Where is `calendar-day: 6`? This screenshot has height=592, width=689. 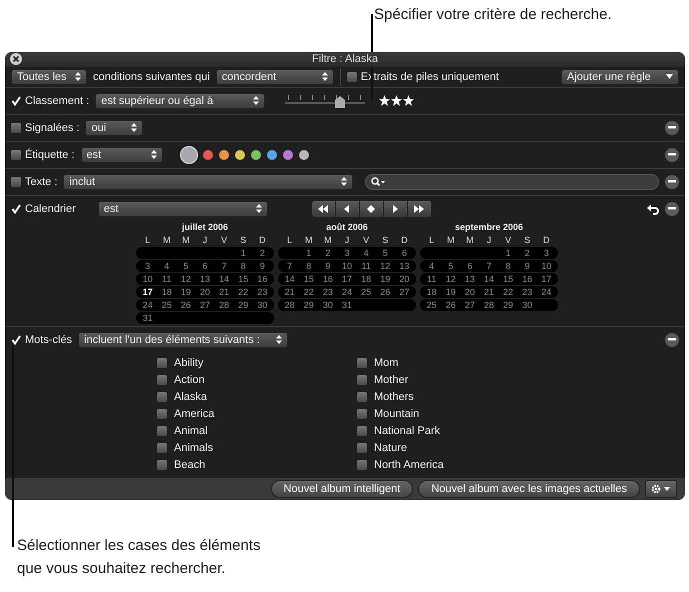 calendar-day: 6 is located at coordinates (404, 253).